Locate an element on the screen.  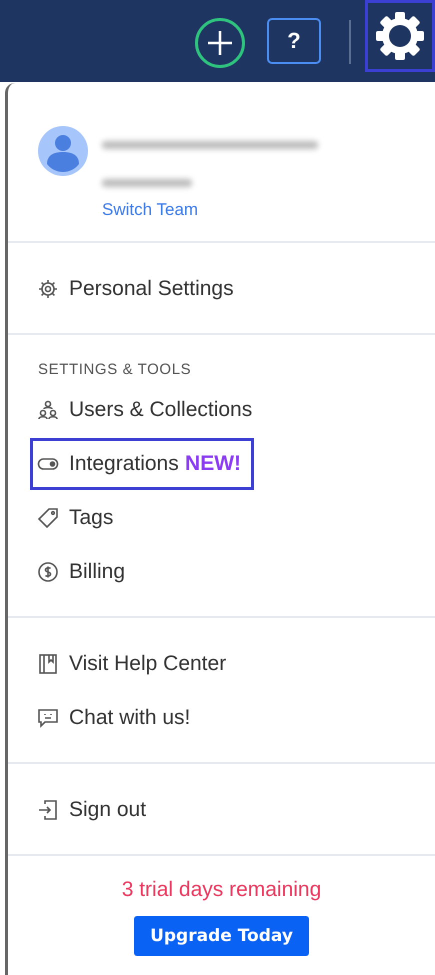
switch-team-link: Switch Team is located at coordinates (210, 210).